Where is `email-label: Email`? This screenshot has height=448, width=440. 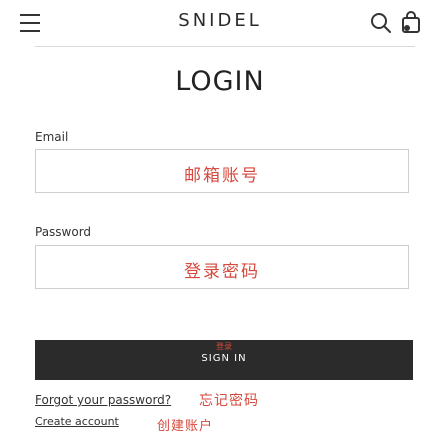 email-label: Email is located at coordinates (52, 137).